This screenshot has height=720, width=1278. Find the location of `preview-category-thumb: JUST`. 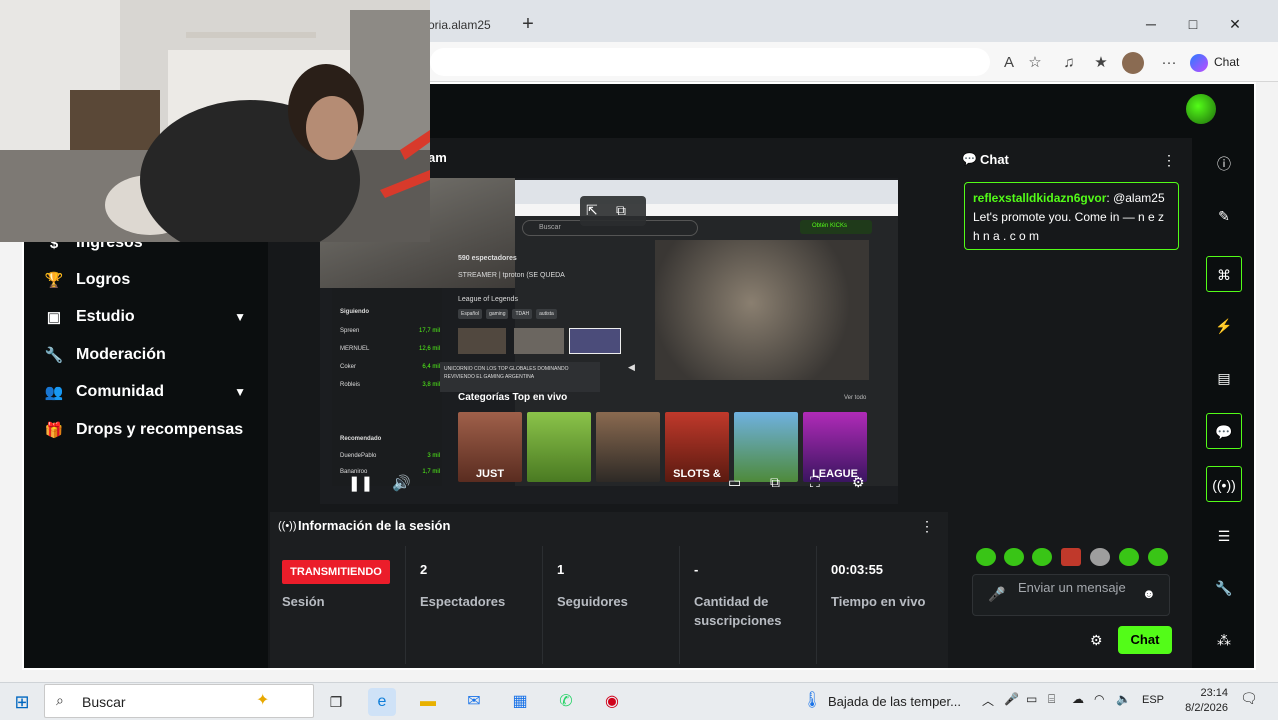

preview-category-thumb: JUST is located at coordinates (490, 447).